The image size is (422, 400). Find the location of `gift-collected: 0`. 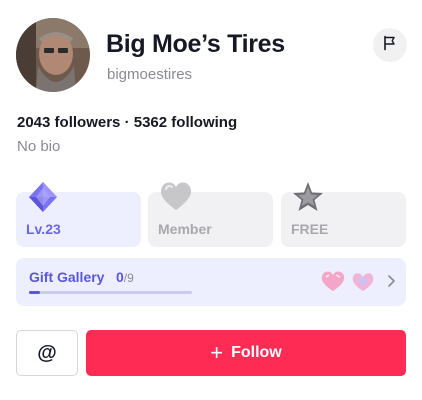

gift-collected: 0 is located at coordinates (120, 277).